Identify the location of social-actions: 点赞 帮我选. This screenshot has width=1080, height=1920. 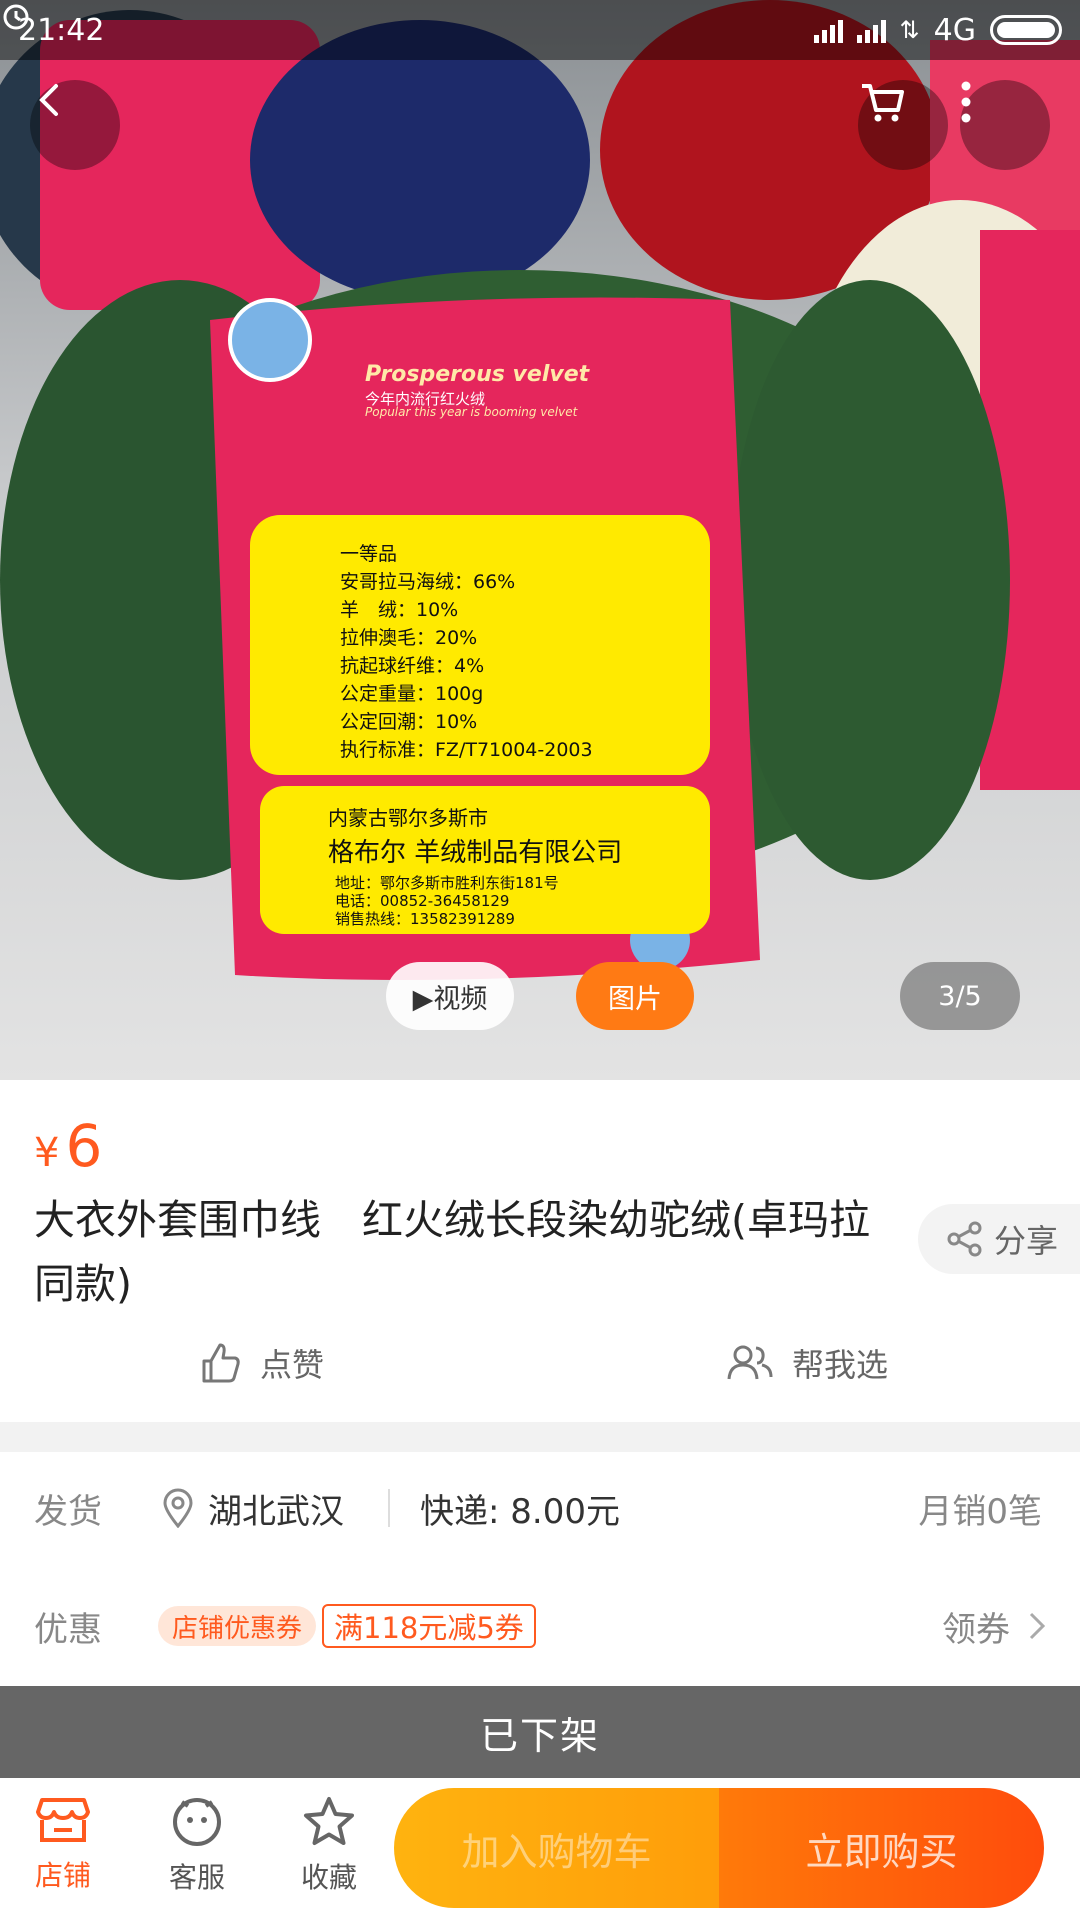
(540, 1368).